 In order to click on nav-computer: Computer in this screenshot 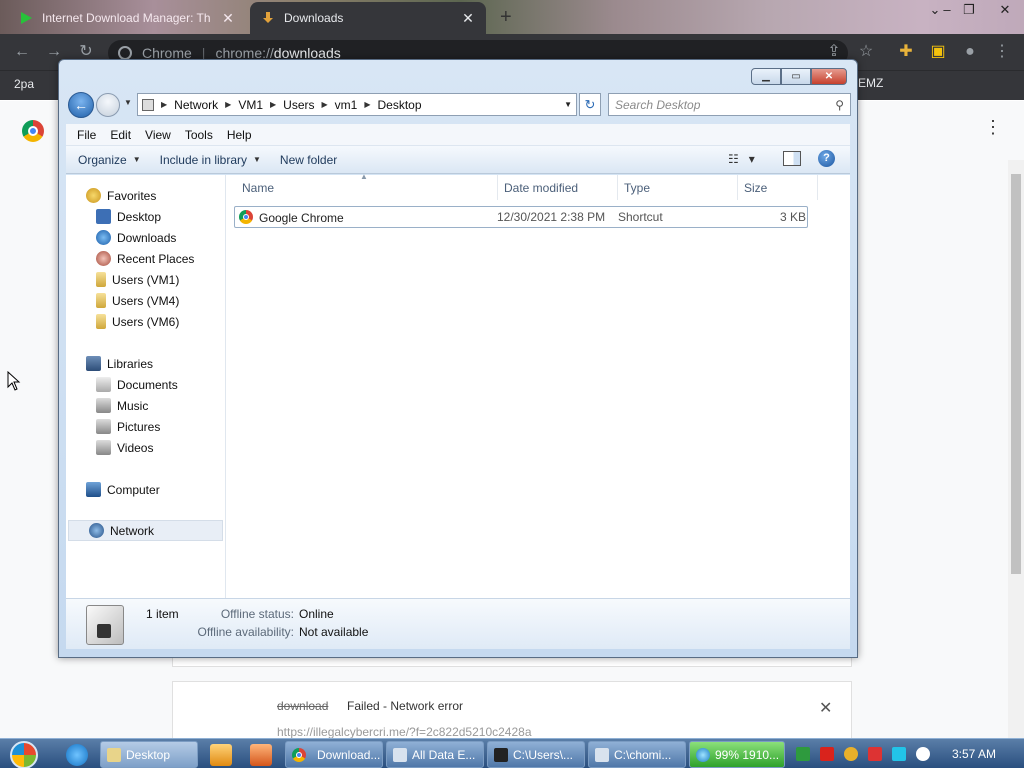, I will do `click(146, 489)`.